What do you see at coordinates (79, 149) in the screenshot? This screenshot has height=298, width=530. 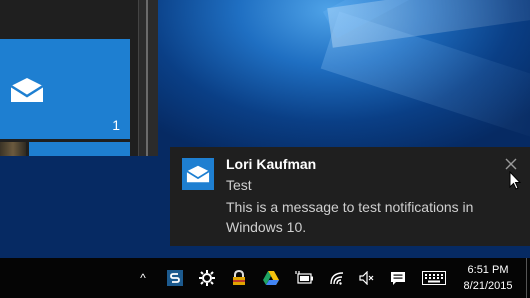 I see `tile` at bounding box center [79, 149].